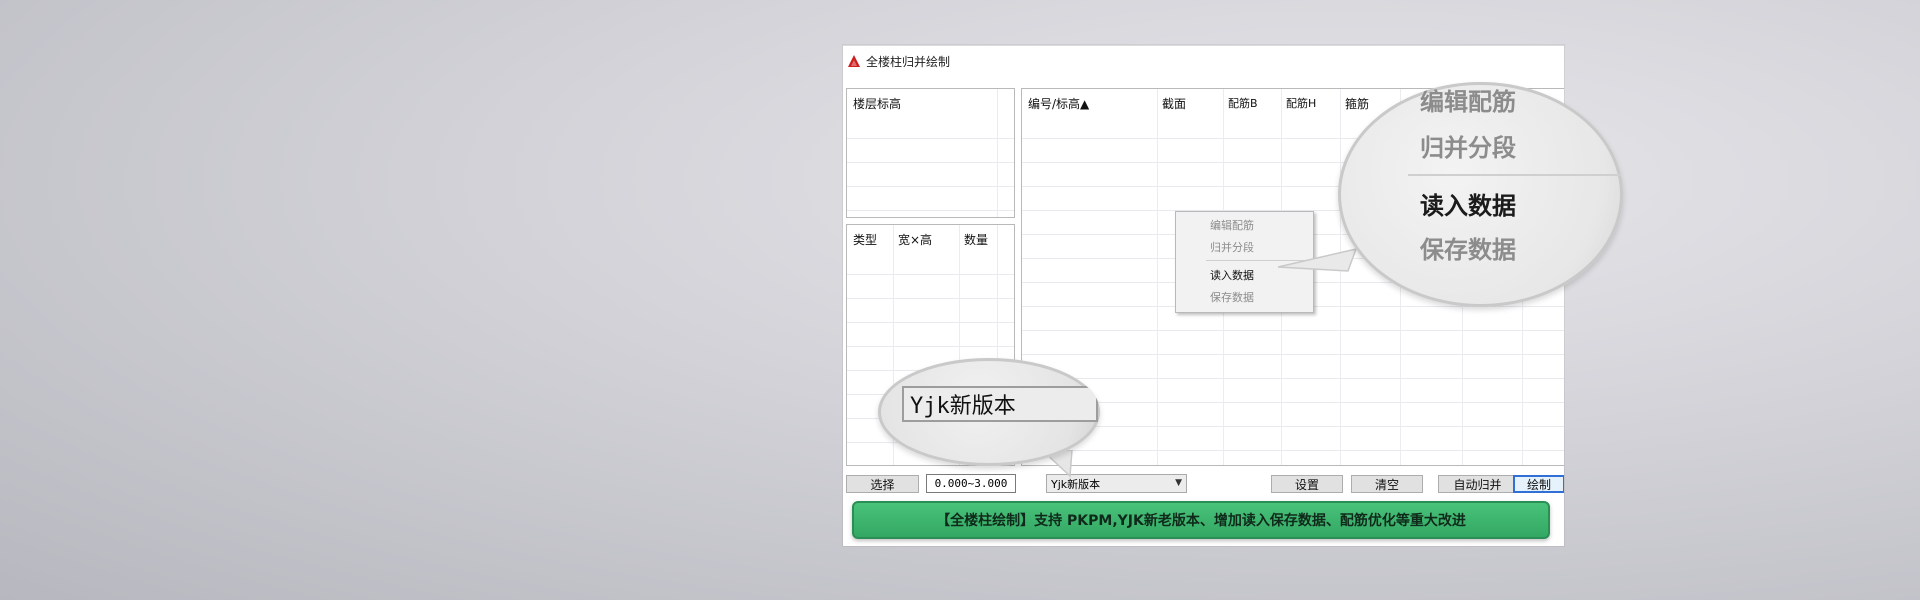  I want to click on elevation-range-field: 0.000~3.000, so click(971, 483).